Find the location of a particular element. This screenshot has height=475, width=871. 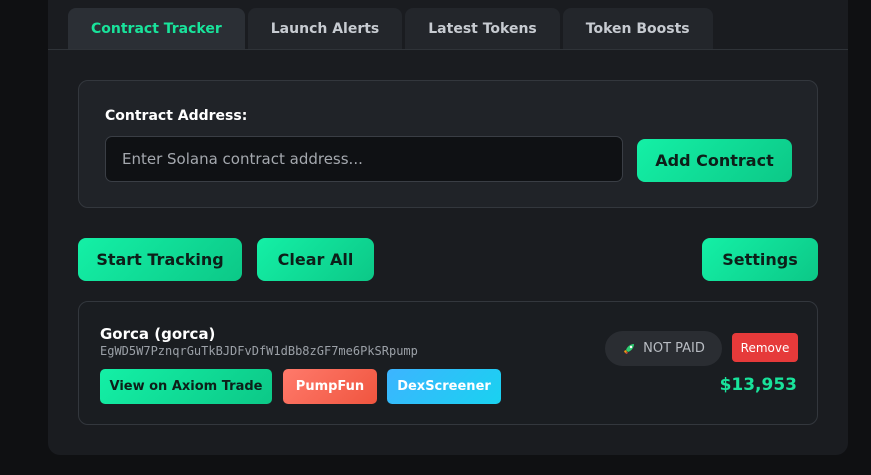

contract-address-input is located at coordinates (364, 159).